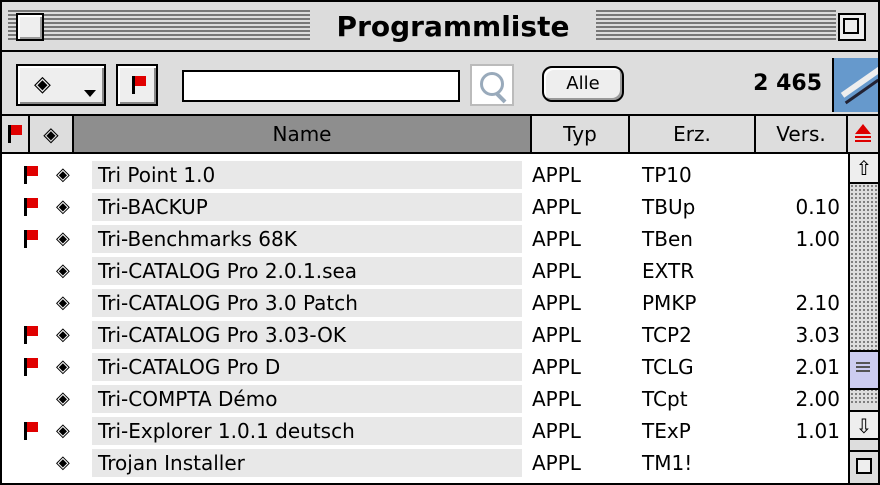 This screenshot has height=485, width=880. Describe the element at coordinates (667, 175) in the screenshot. I see `row-creator: TP10` at that location.